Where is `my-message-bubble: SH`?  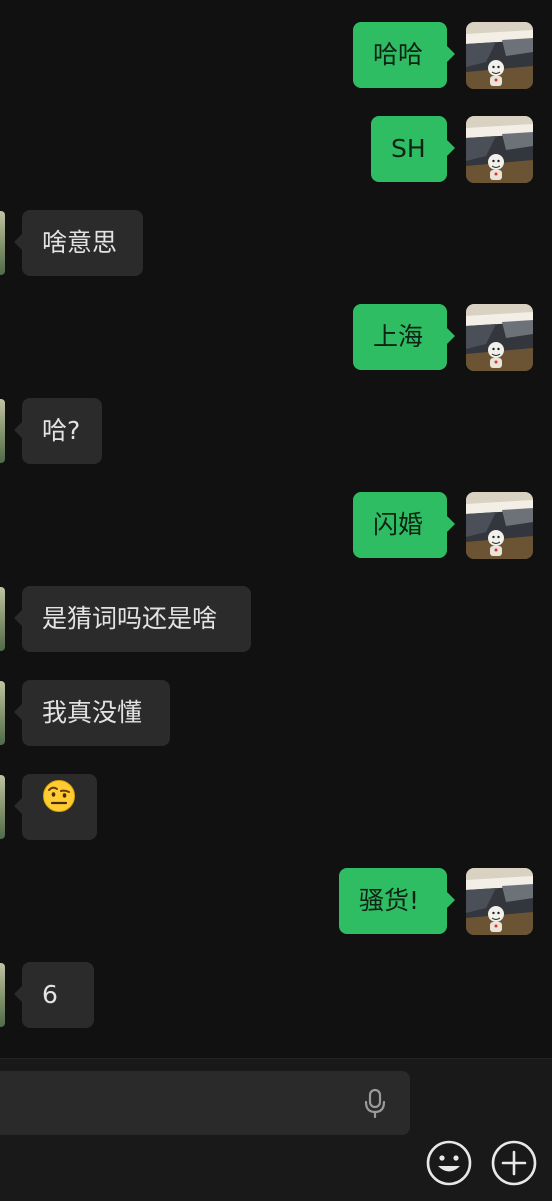 my-message-bubble: SH is located at coordinates (413, 149).